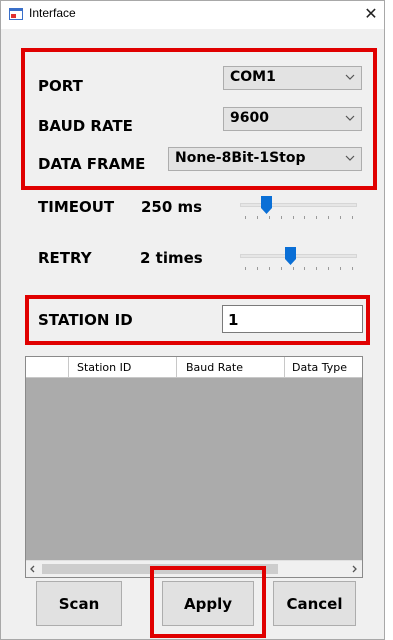 The width and height of the screenshot is (393, 640). Describe the element at coordinates (104, 367) in the screenshot. I see `column-header-station-id: Station ID` at that location.